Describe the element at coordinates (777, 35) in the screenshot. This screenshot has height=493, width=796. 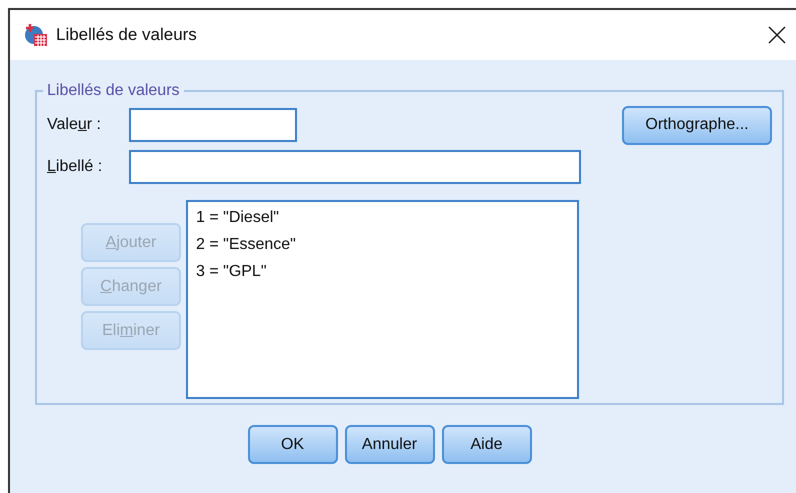
I see `close-icon` at that location.